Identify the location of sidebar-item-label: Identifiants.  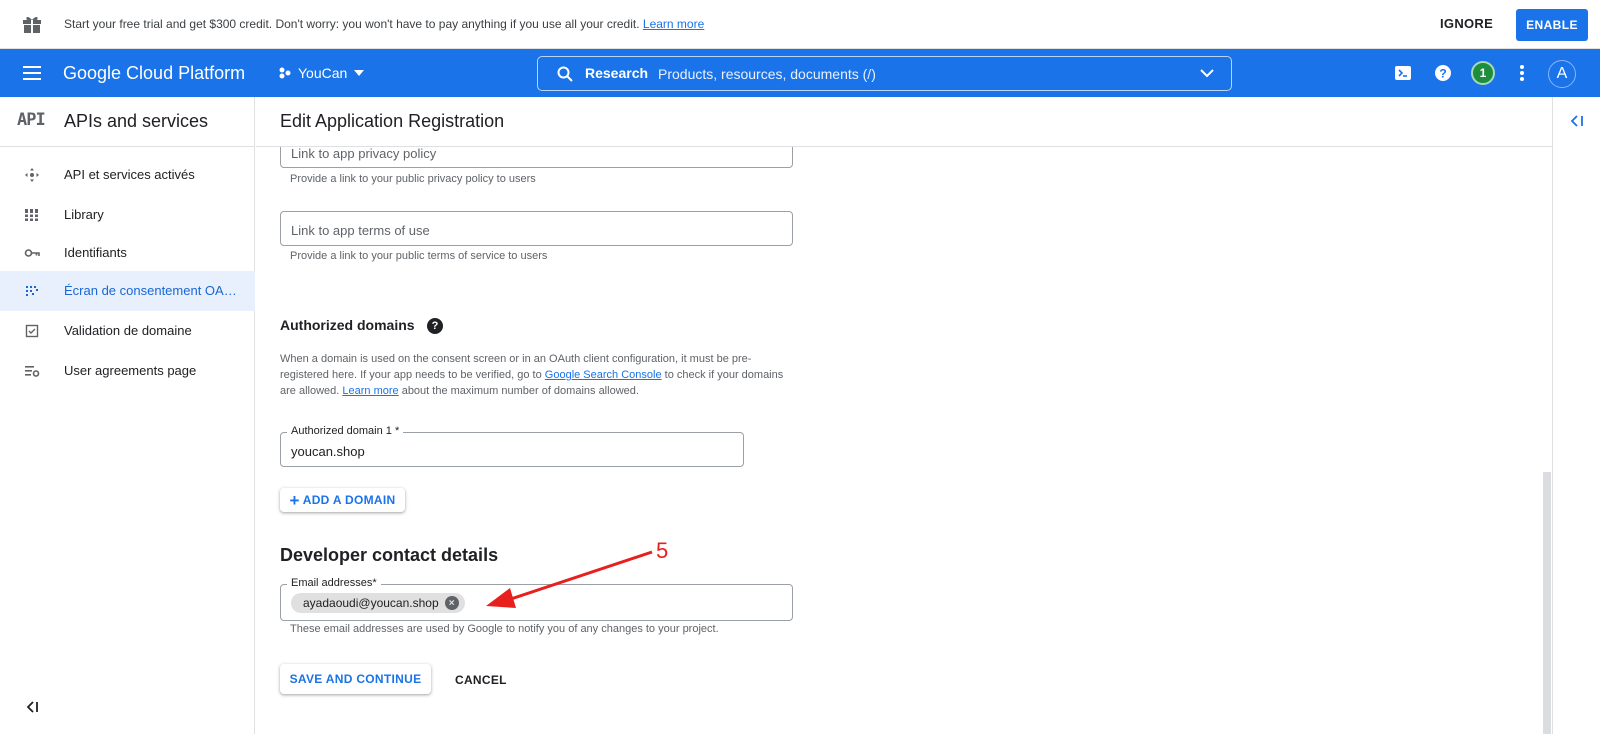
(95, 252).